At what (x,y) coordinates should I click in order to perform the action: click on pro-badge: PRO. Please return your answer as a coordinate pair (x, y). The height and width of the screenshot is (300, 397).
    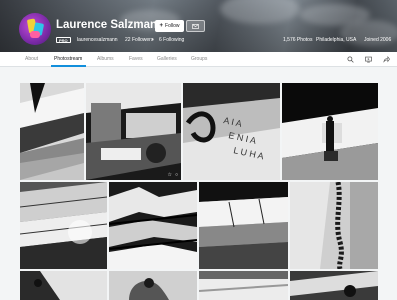
    Looking at the image, I should click on (63, 40).